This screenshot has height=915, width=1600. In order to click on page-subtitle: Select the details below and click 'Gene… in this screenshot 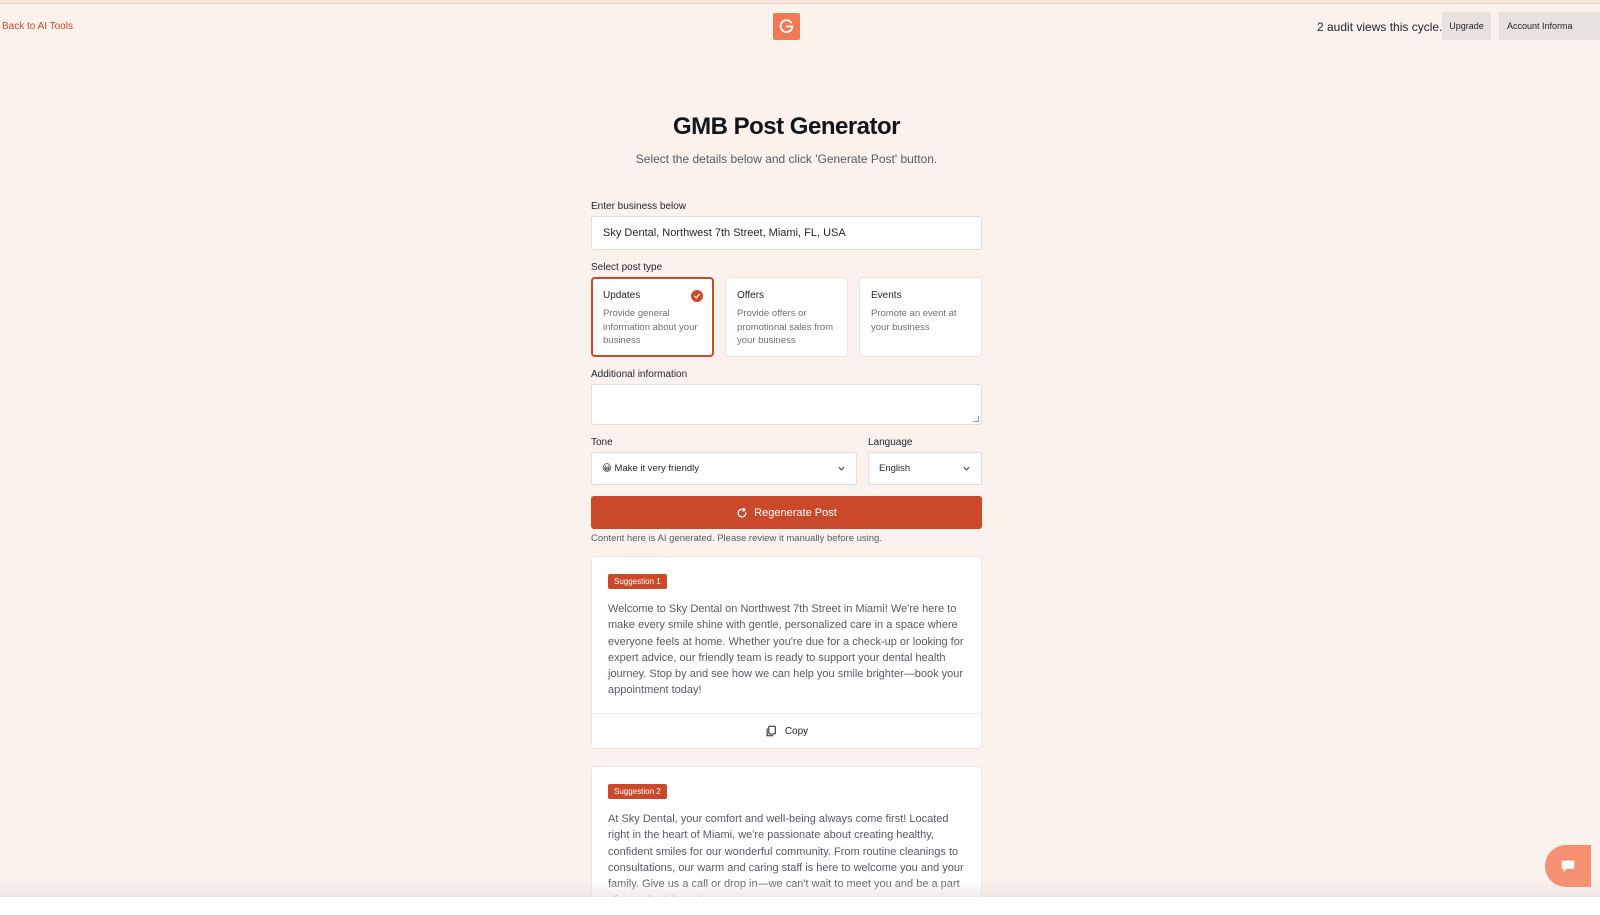, I will do `click(786, 159)`.